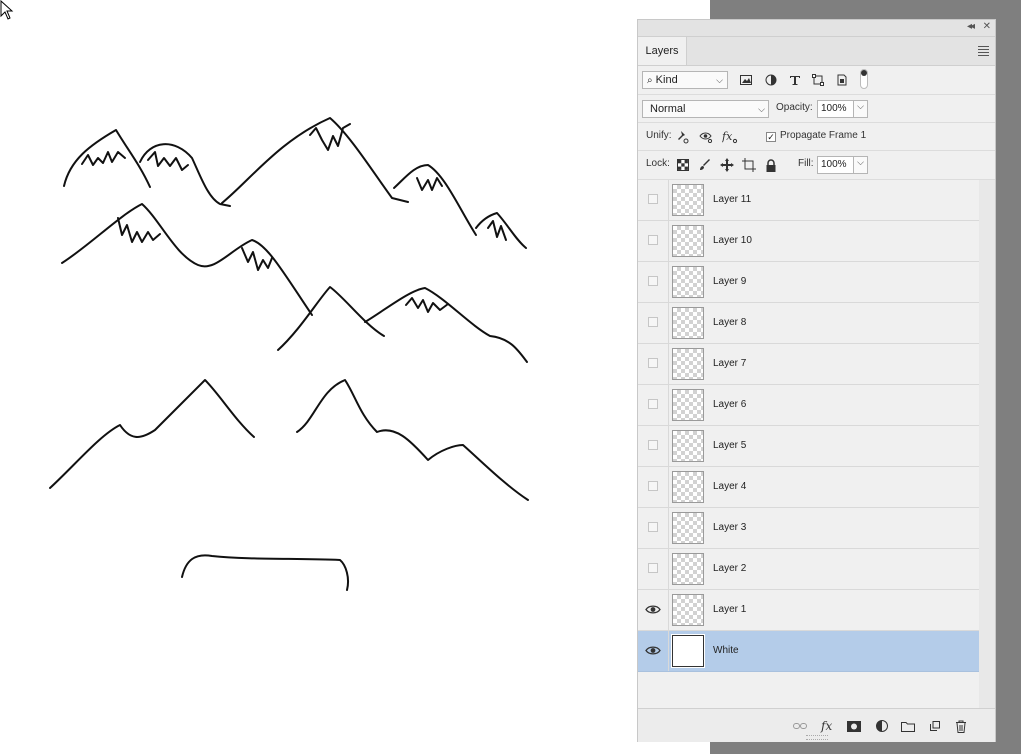  What do you see at coordinates (729, 528) in the screenshot?
I see `layer-name: Layer 3` at bounding box center [729, 528].